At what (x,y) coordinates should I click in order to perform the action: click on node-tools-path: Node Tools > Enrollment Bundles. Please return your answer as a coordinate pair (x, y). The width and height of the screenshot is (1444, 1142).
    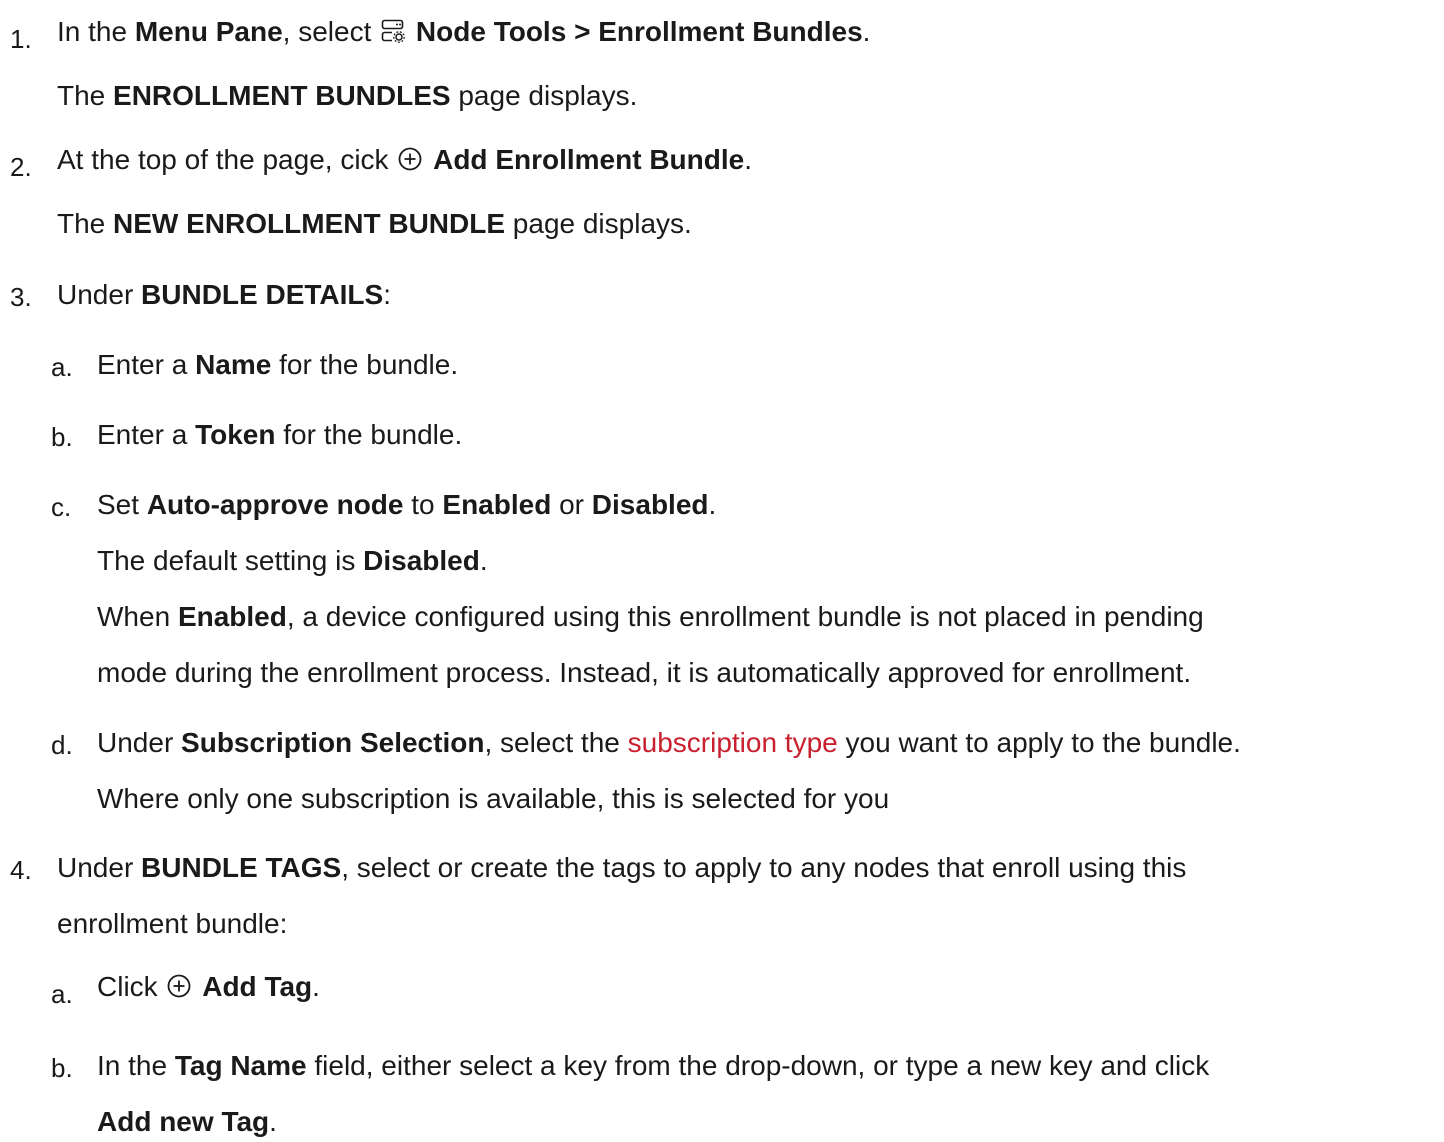
    Looking at the image, I should click on (639, 31).